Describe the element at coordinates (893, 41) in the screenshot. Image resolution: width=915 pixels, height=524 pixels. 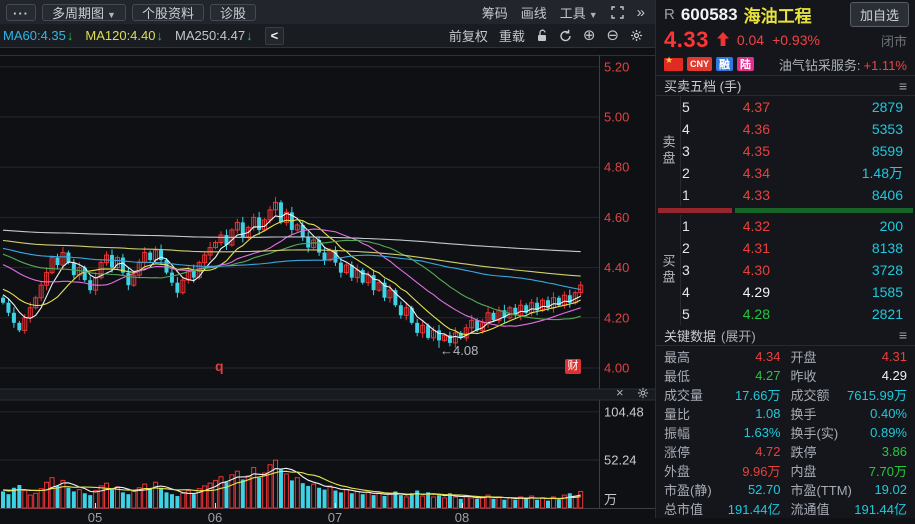
I see `market-status: 闭市` at that location.